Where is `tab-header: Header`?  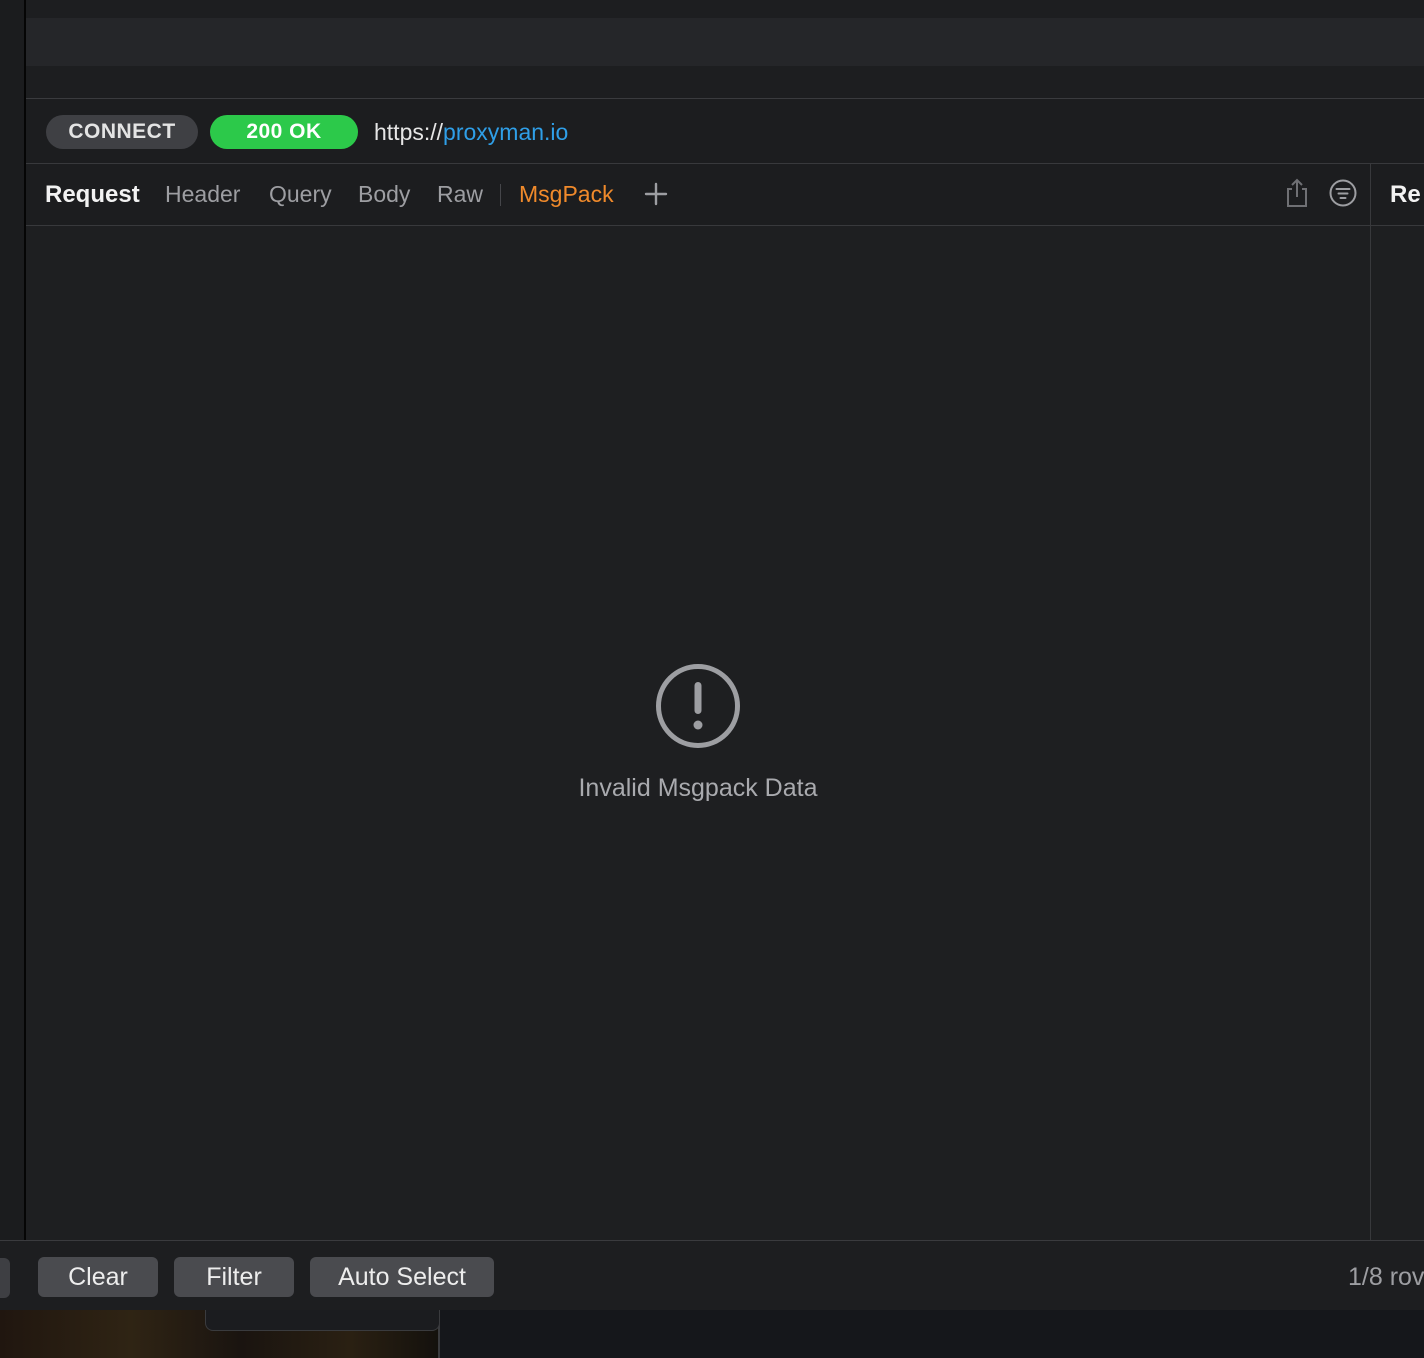
tab-header: Header is located at coordinates (202, 194).